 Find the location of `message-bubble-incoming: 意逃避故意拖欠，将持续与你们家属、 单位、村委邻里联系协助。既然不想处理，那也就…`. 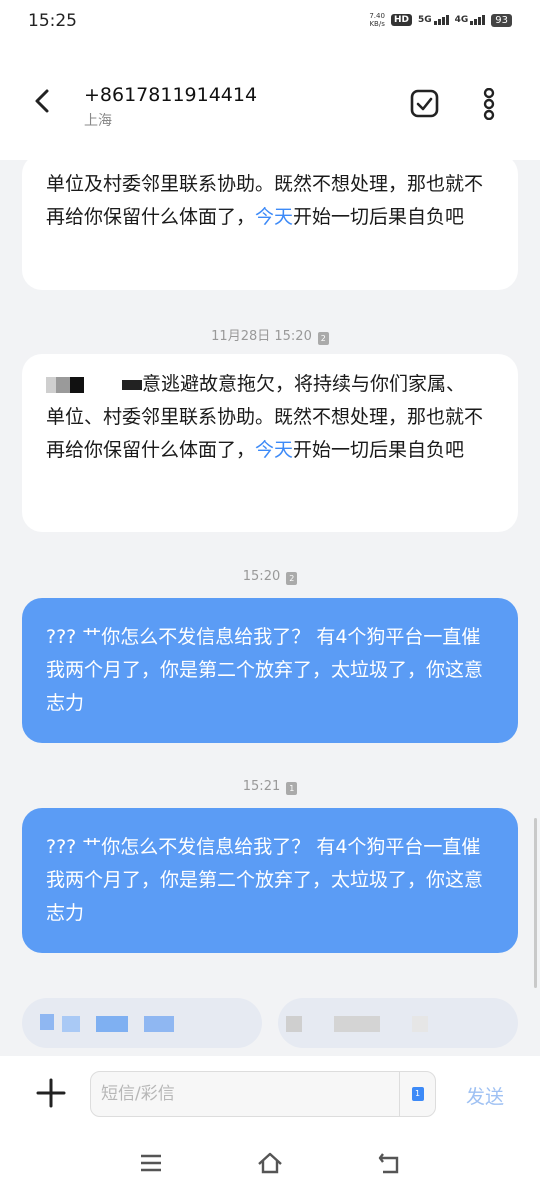

message-bubble-incoming: 意逃避故意拖欠，将持续与你们家属、 单位、村委邻里联系协助。既然不想处理，那也就… is located at coordinates (270, 443).